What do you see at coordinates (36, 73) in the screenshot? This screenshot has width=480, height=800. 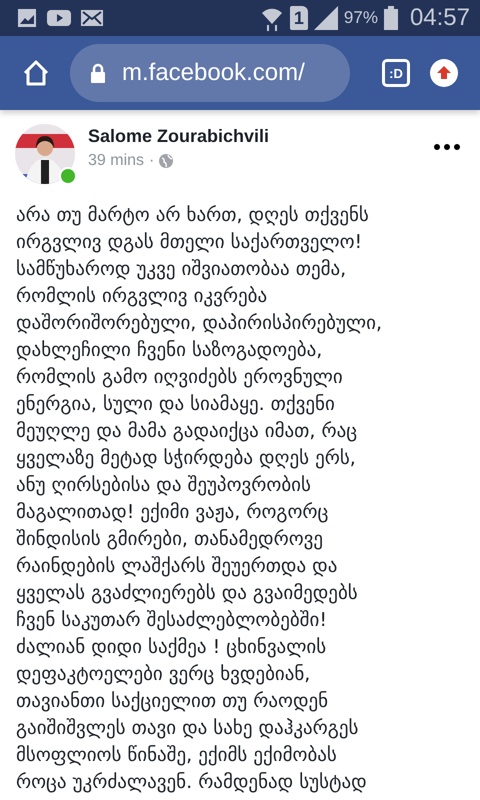 I see `home-icon` at bounding box center [36, 73].